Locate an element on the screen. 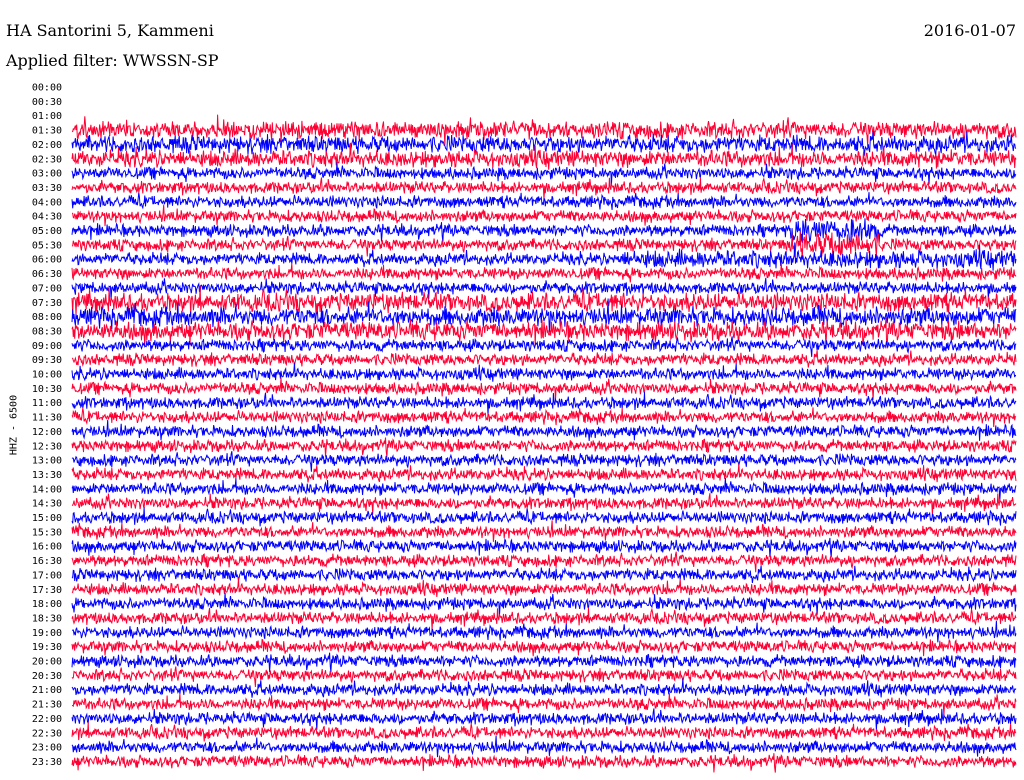  time-tick-label: 18:00 is located at coordinates (47, 604).